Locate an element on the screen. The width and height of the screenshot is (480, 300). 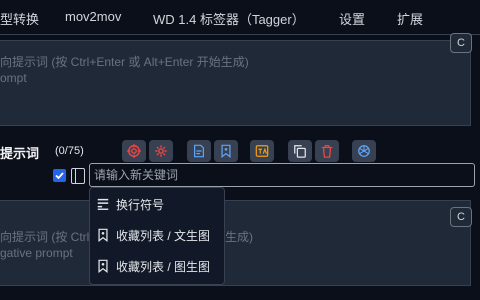
negative-copy-button: C is located at coordinates (461, 217).